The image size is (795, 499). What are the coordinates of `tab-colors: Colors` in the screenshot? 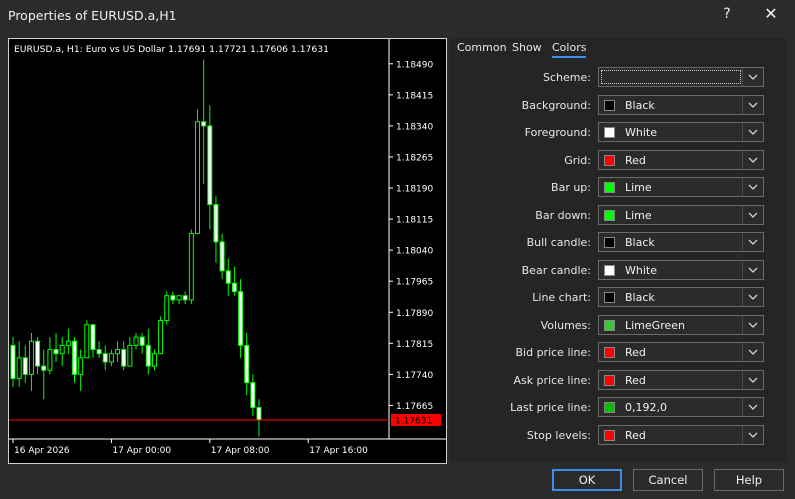 It's located at (569, 49).